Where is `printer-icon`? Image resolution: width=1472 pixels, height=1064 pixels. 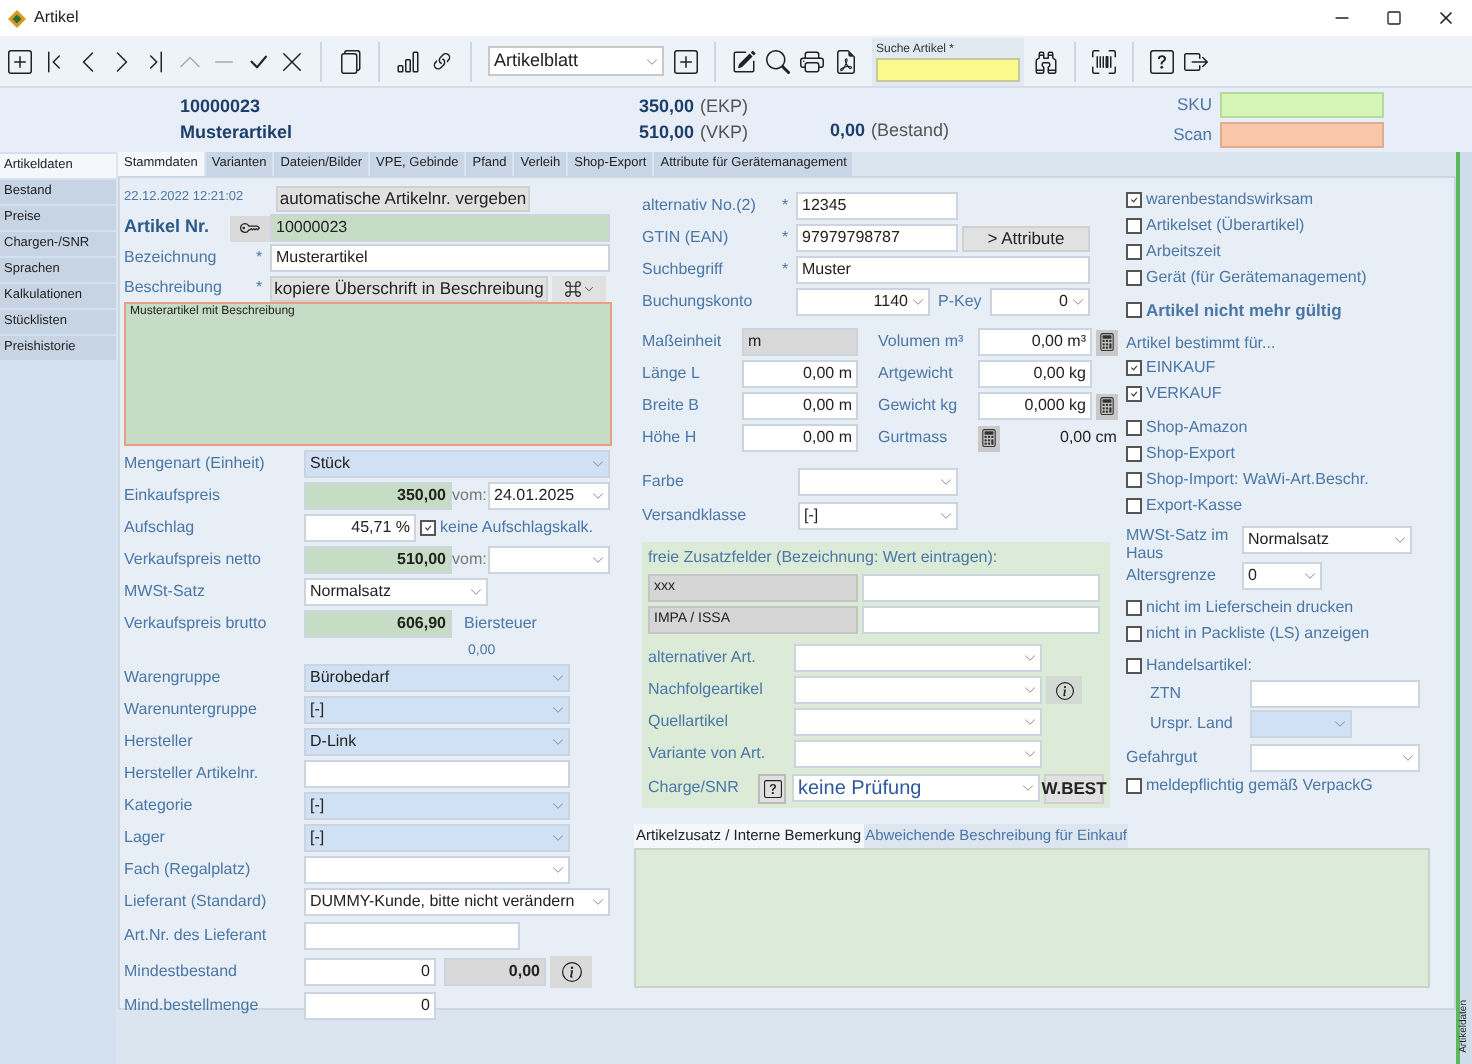
printer-icon is located at coordinates (812, 61).